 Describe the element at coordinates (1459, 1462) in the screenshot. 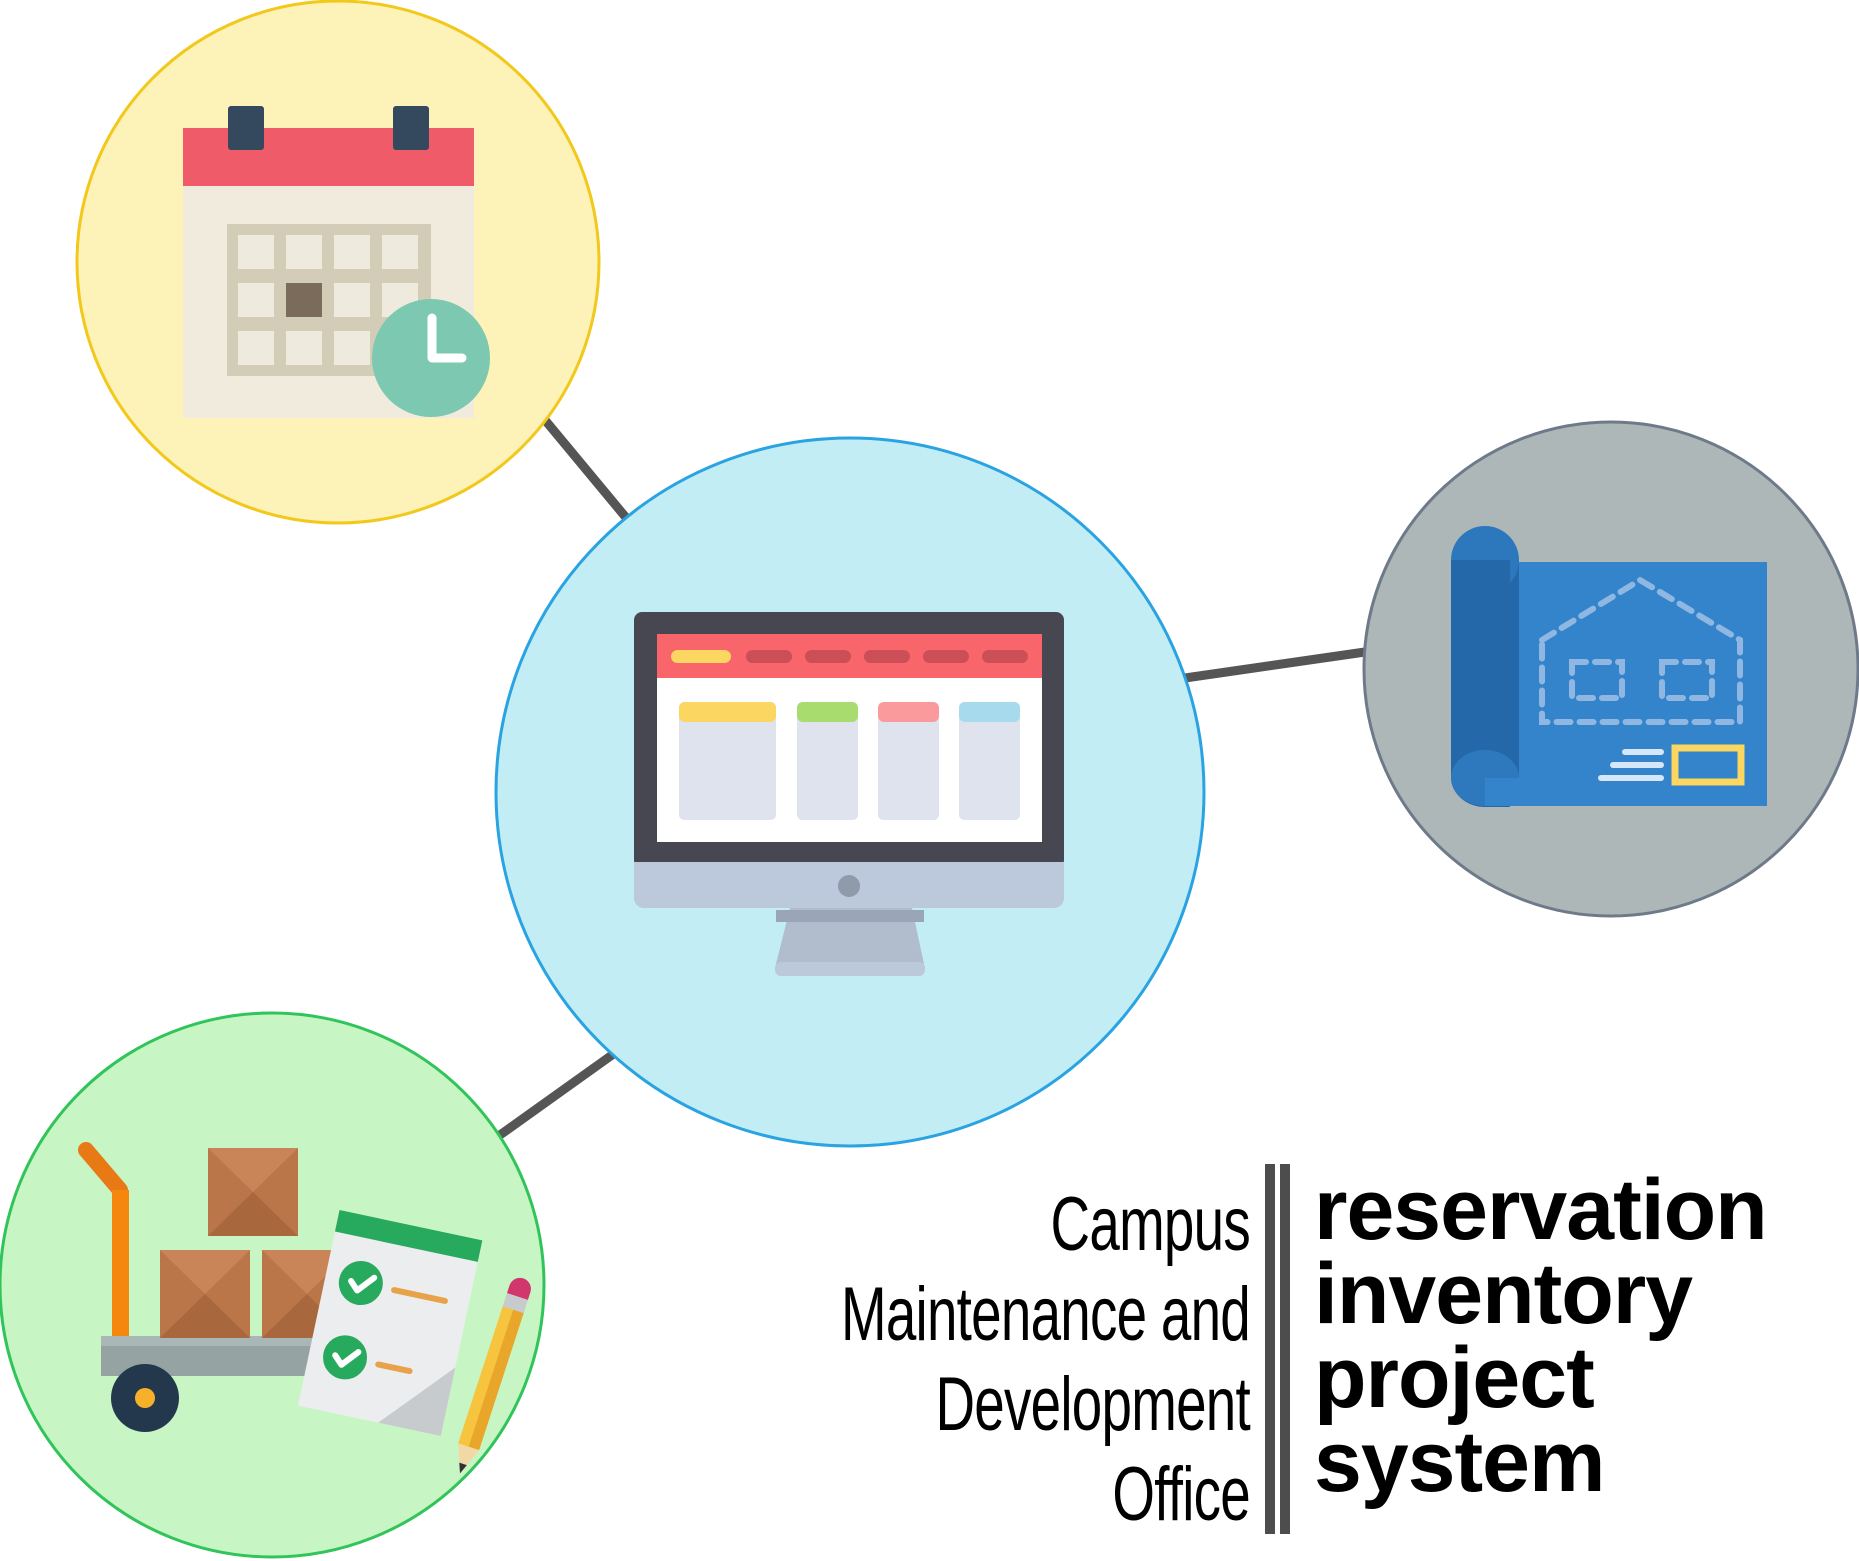

I see `system-line-4: system` at that location.